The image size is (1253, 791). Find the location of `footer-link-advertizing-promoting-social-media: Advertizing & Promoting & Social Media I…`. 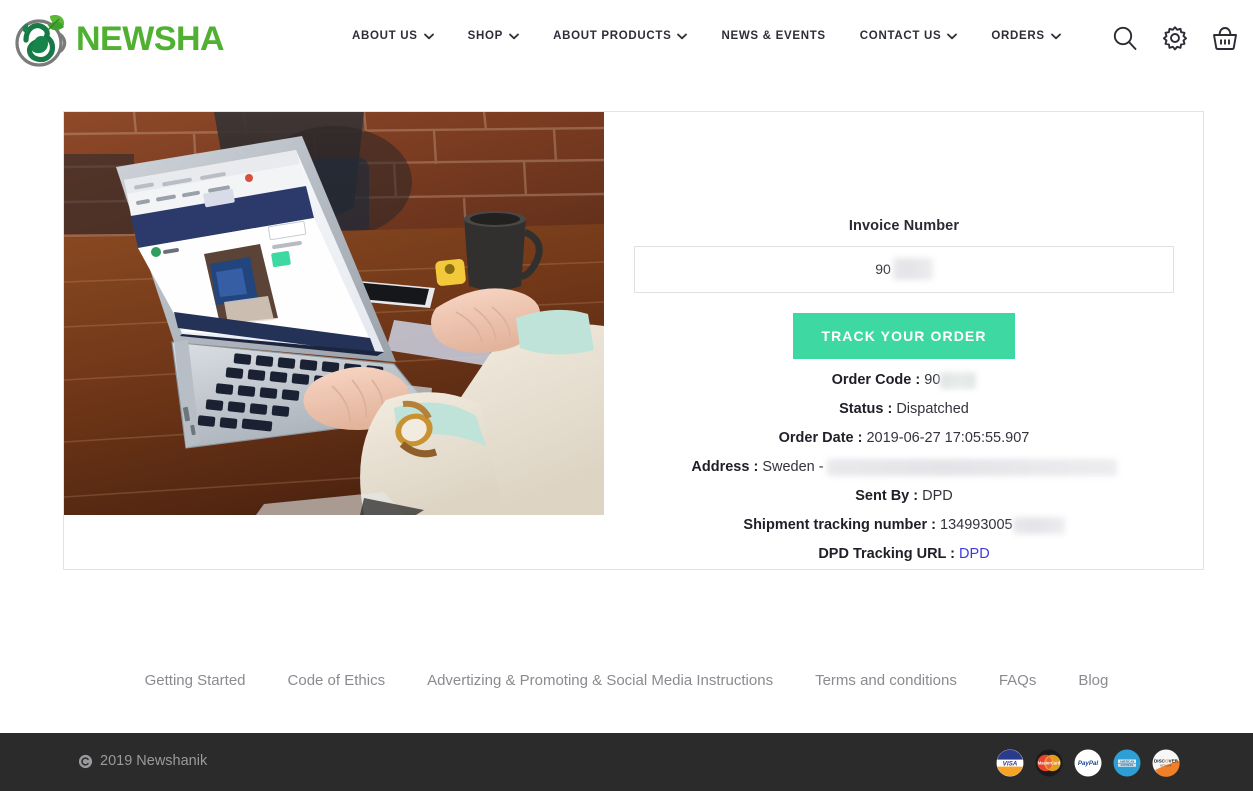

footer-link-advertizing-promoting-social-media: Advertizing & Promoting & Social Media I… is located at coordinates (600, 680).